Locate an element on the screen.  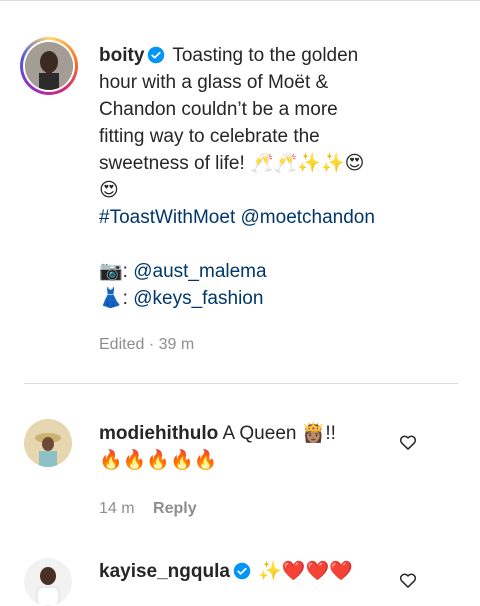
camera-icon: 📷 is located at coordinates (111, 271).